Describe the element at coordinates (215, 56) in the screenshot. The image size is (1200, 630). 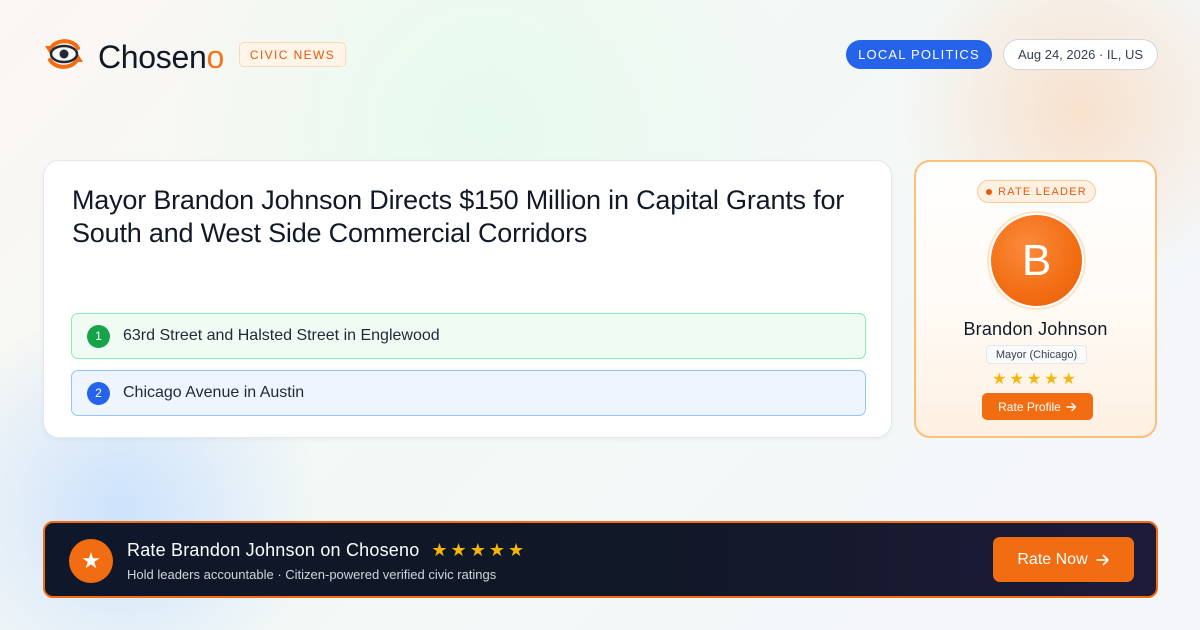
I see `brand-name-accent: o` at that location.